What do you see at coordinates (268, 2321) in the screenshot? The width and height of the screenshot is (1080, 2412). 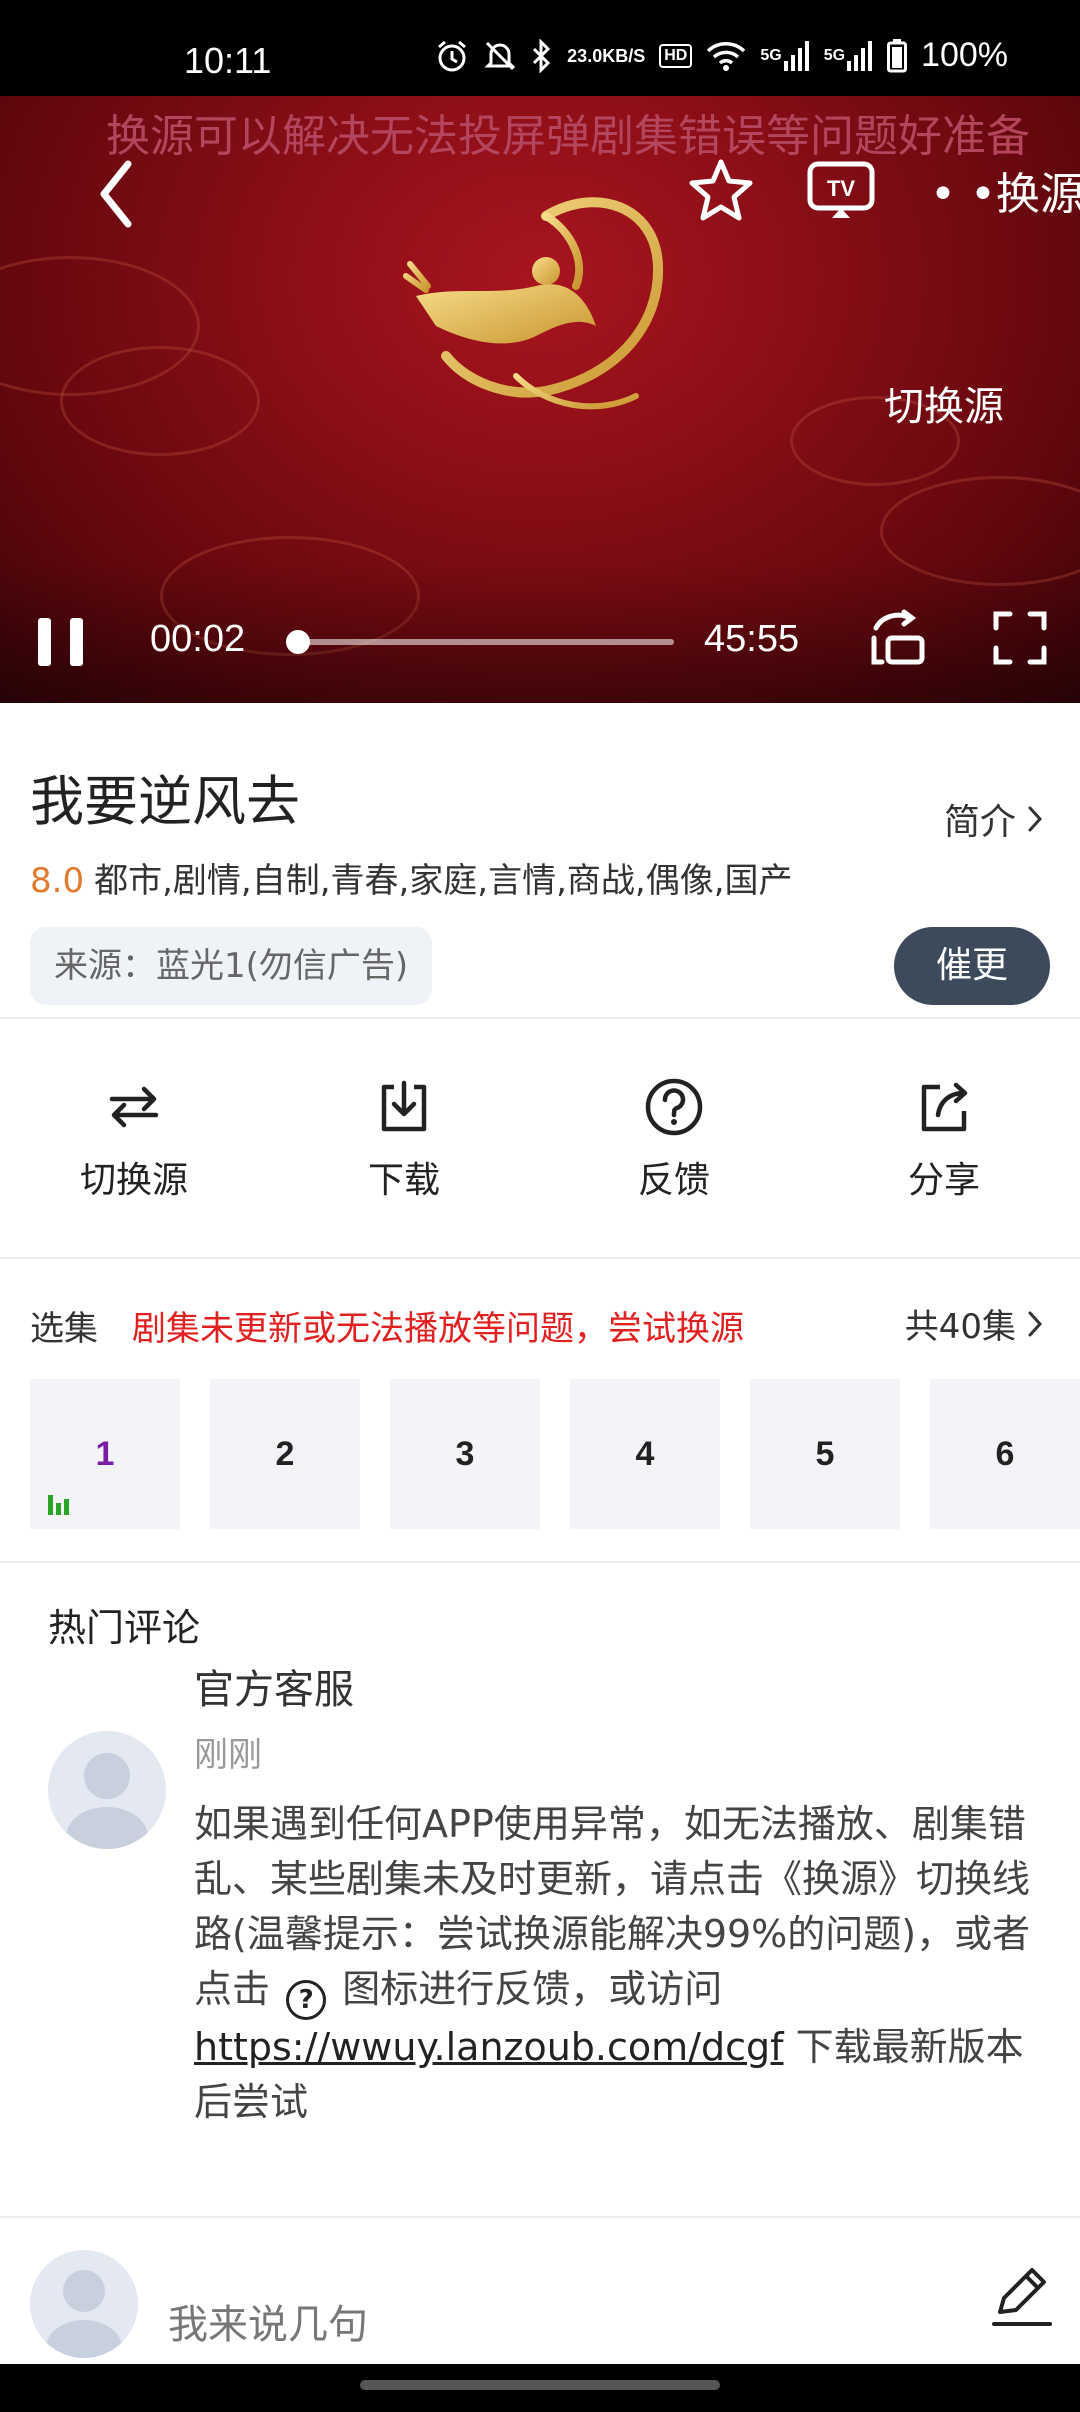 I see `comment-input-placeholder: 我来说几句` at bounding box center [268, 2321].